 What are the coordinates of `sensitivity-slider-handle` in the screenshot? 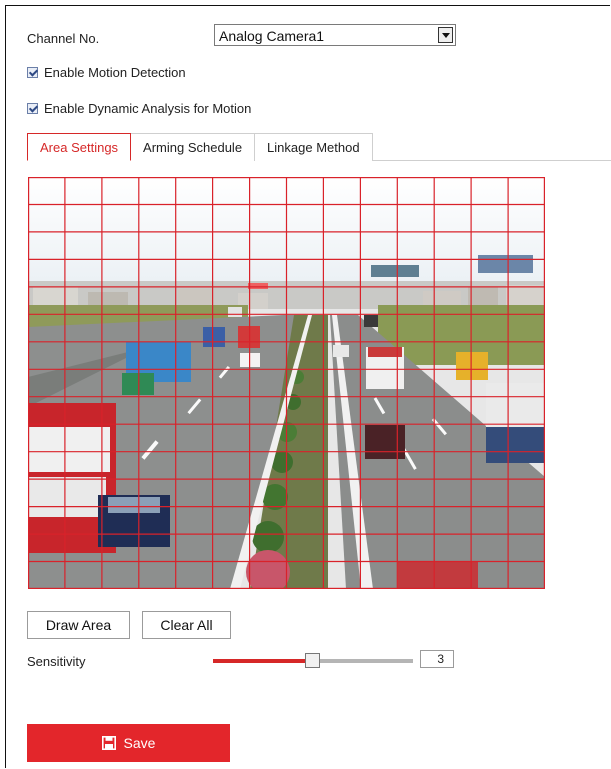 It's located at (312, 660).